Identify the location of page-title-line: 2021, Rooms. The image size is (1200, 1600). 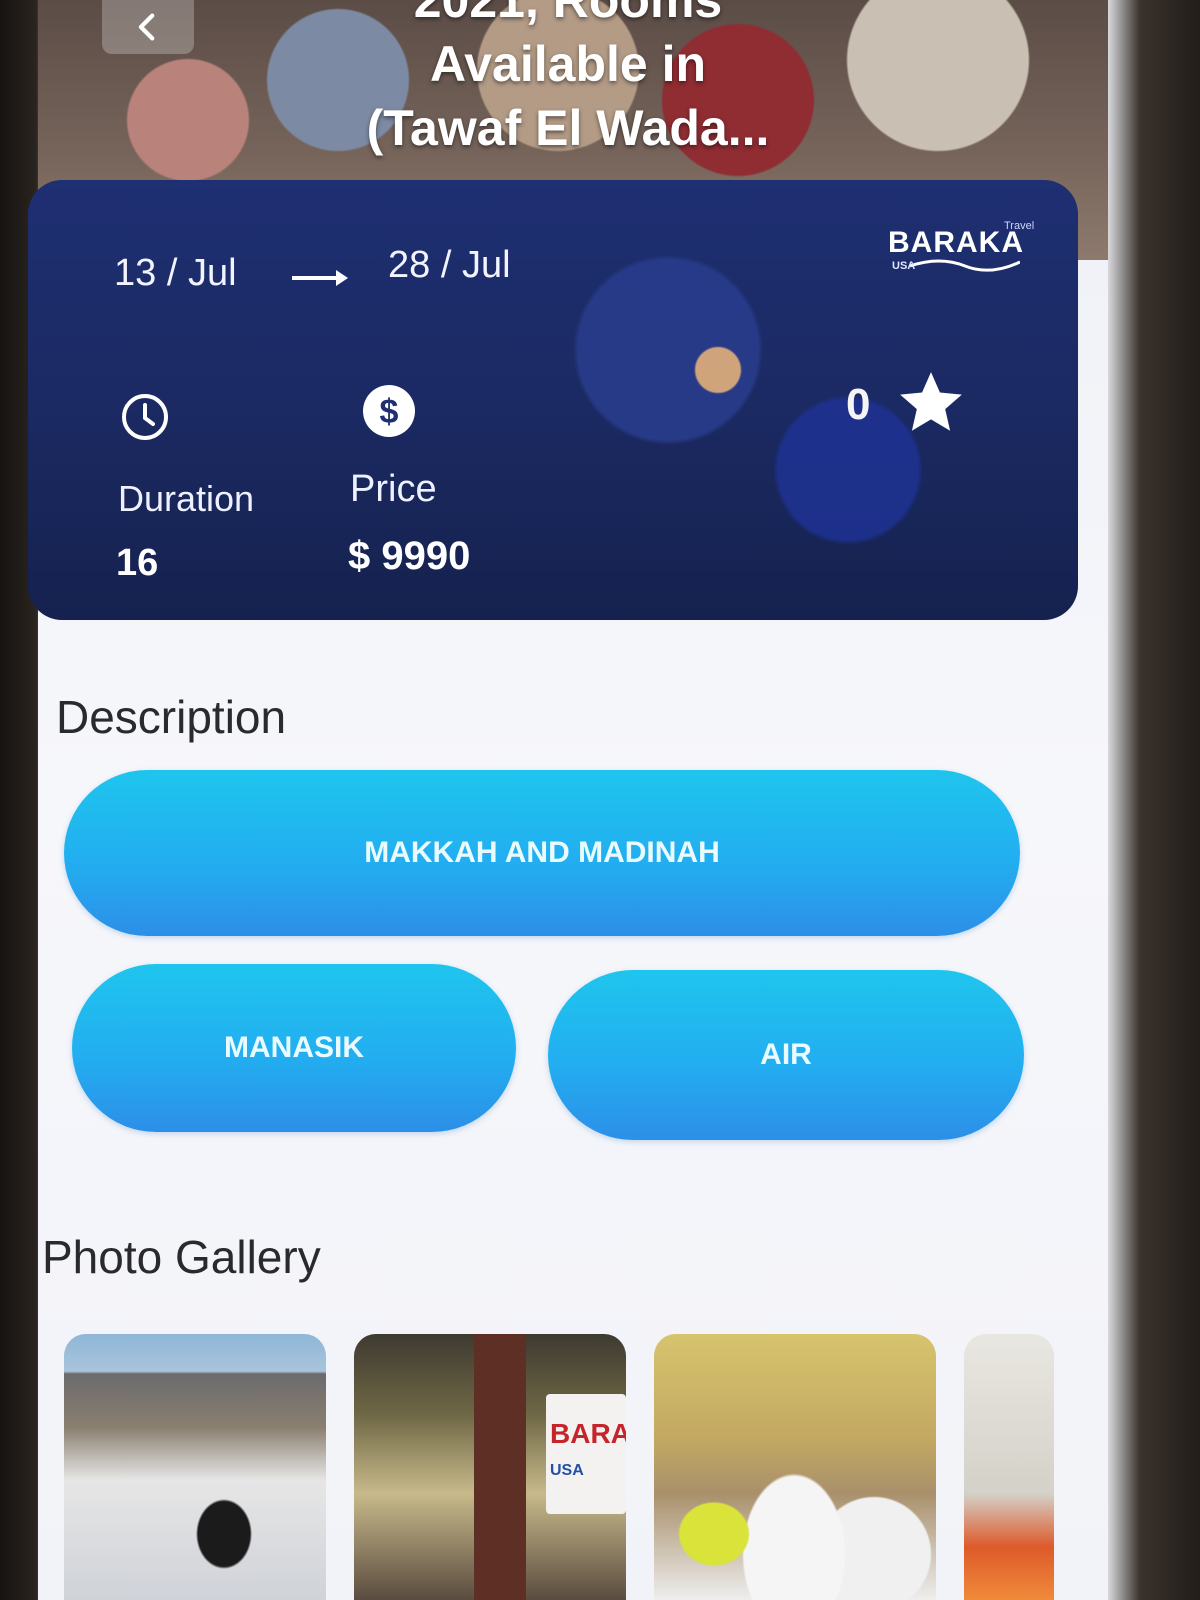
(568, 14).